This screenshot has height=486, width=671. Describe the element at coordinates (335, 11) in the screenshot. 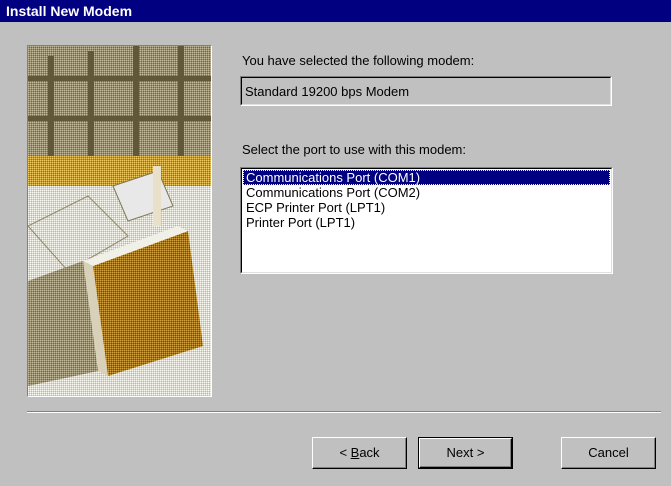

I see `title-bar: Install New Modem` at that location.